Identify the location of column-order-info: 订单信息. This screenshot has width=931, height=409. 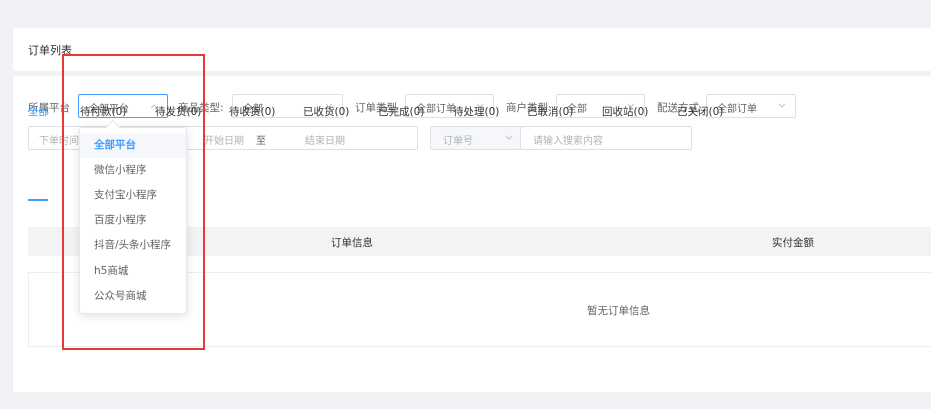
(352, 243).